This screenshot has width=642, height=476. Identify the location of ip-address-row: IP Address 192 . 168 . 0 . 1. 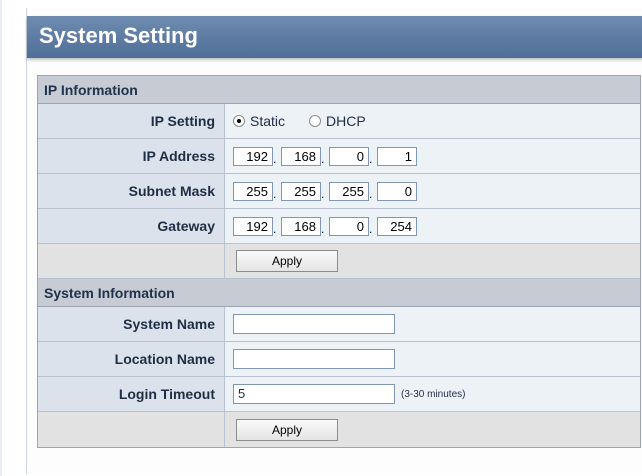
(339, 156).